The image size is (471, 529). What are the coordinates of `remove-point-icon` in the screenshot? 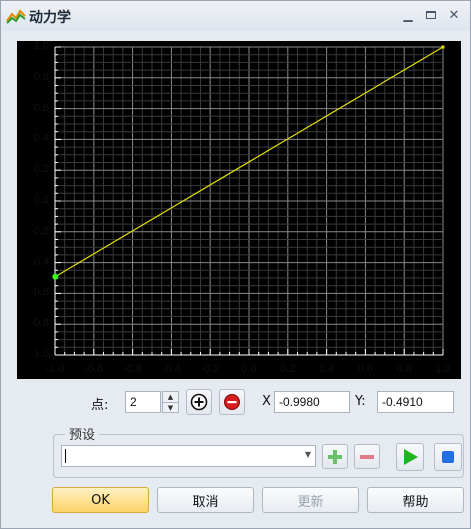 It's located at (232, 402).